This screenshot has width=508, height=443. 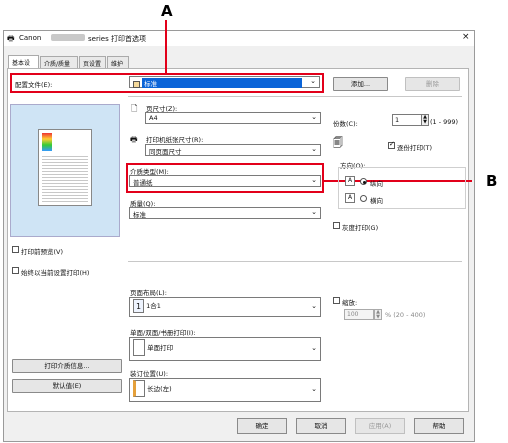 What do you see at coordinates (138, 306) in the screenshot?
I see `layout-page-icon: 1` at bounding box center [138, 306].